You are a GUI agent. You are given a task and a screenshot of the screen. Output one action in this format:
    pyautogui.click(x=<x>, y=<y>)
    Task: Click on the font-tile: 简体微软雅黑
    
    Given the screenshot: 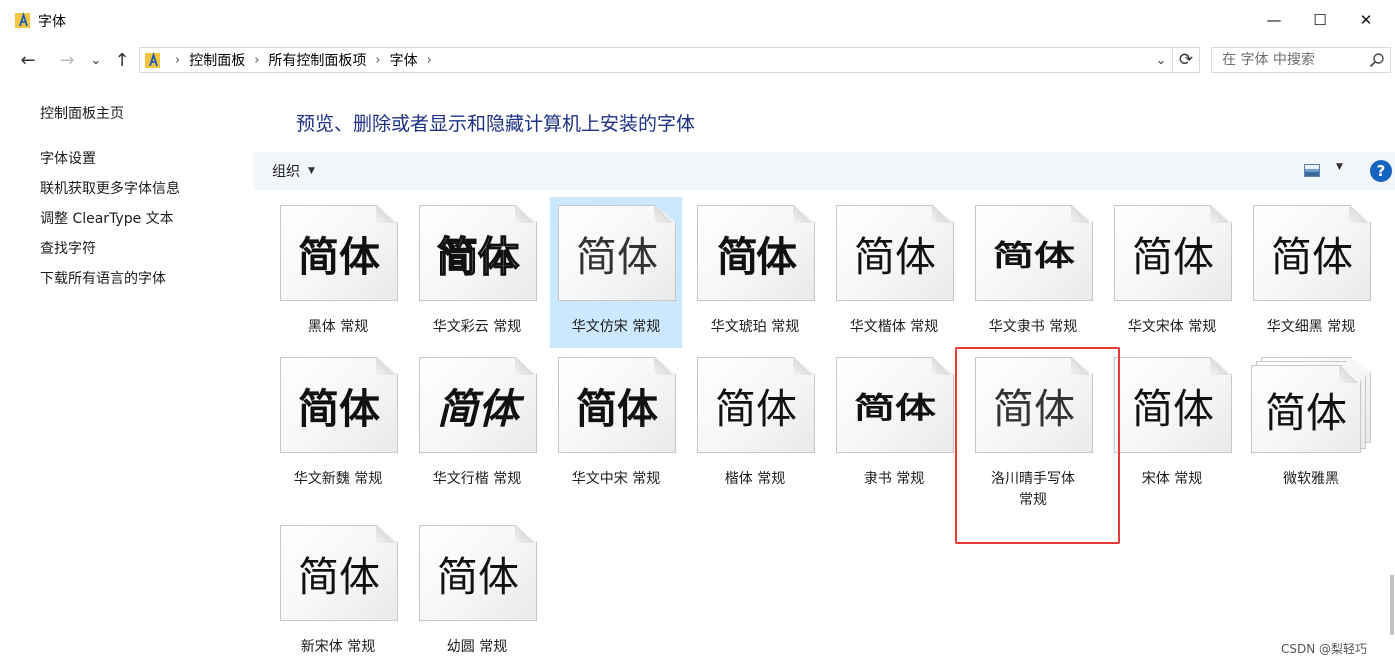 What is the action you would take?
    pyautogui.click(x=1311, y=424)
    